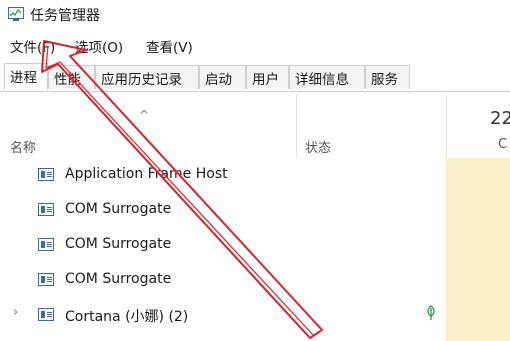  Describe the element at coordinates (318, 146) in the screenshot. I see `column-status: 状态` at that location.